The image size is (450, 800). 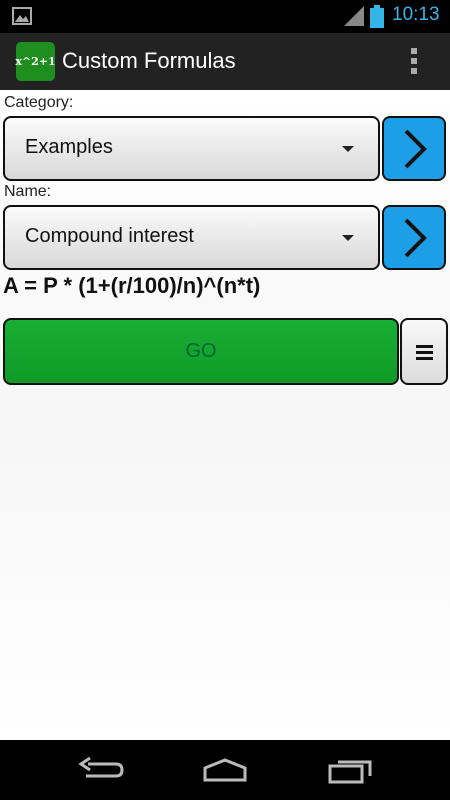 What do you see at coordinates (22, 16) in the screenshot?
I see `gallery-icon` at bounding box center [22, 16].